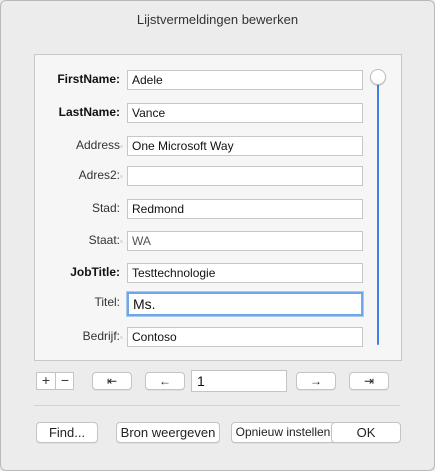 The height and width of the screenshot is (471, 435). I want to click on field-row-jobtitle: JobTitle:, so click(218, 274).